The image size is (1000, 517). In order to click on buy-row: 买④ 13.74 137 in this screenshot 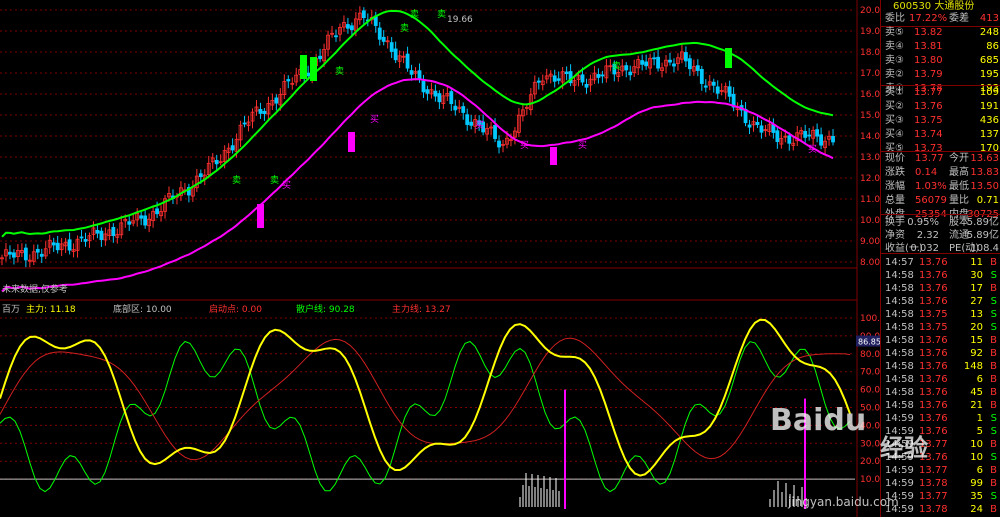, I will do `click(940, 135)`.